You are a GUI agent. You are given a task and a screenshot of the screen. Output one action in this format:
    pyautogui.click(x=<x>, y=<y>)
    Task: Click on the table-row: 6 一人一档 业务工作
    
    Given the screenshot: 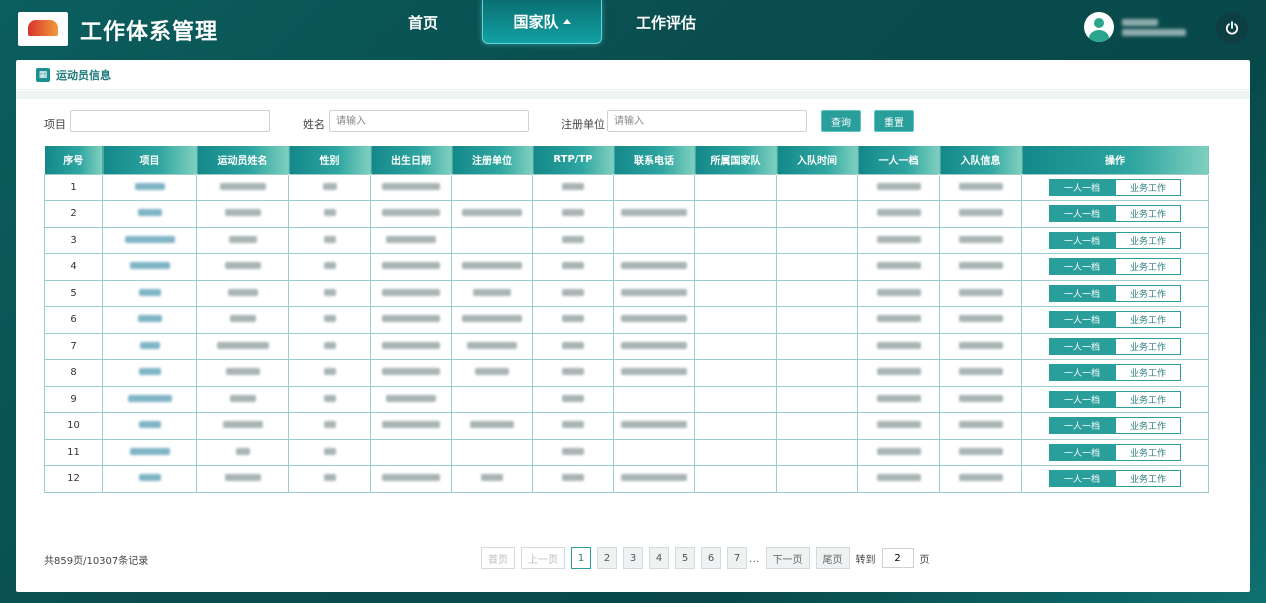 What is the action you would take?
    pyautogui.click(x=626, y=320)
    